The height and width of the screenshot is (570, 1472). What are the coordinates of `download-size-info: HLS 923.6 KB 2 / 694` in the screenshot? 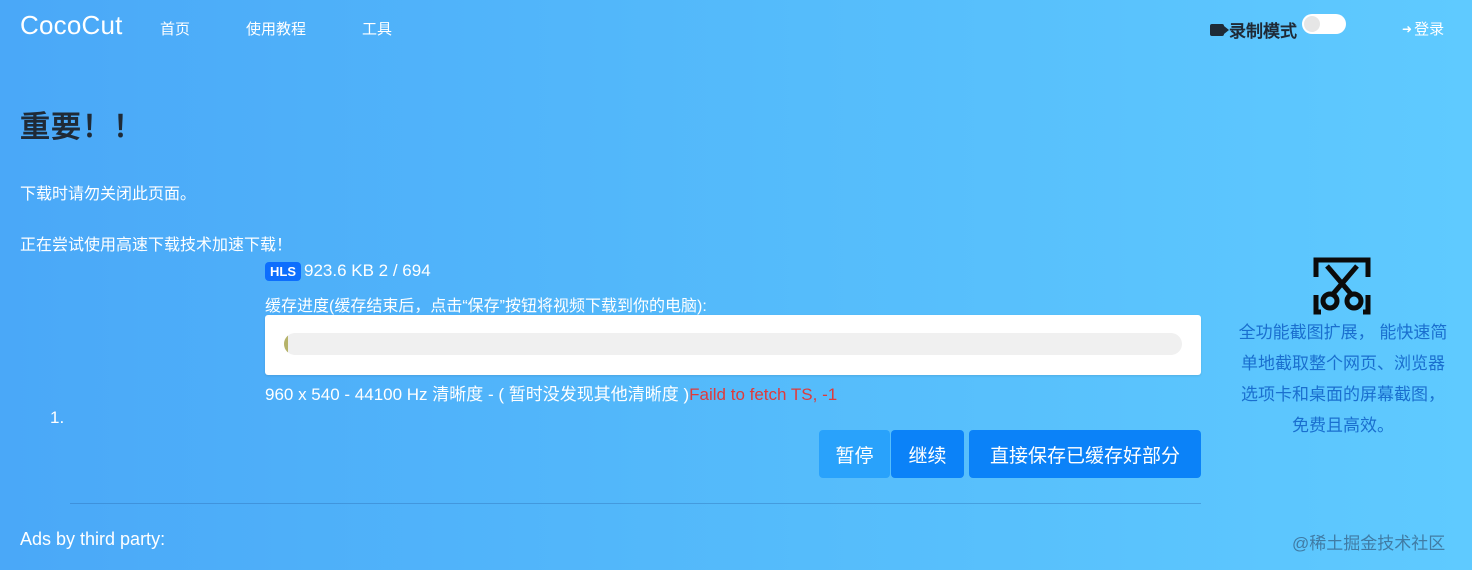 It's located at (348, 271).